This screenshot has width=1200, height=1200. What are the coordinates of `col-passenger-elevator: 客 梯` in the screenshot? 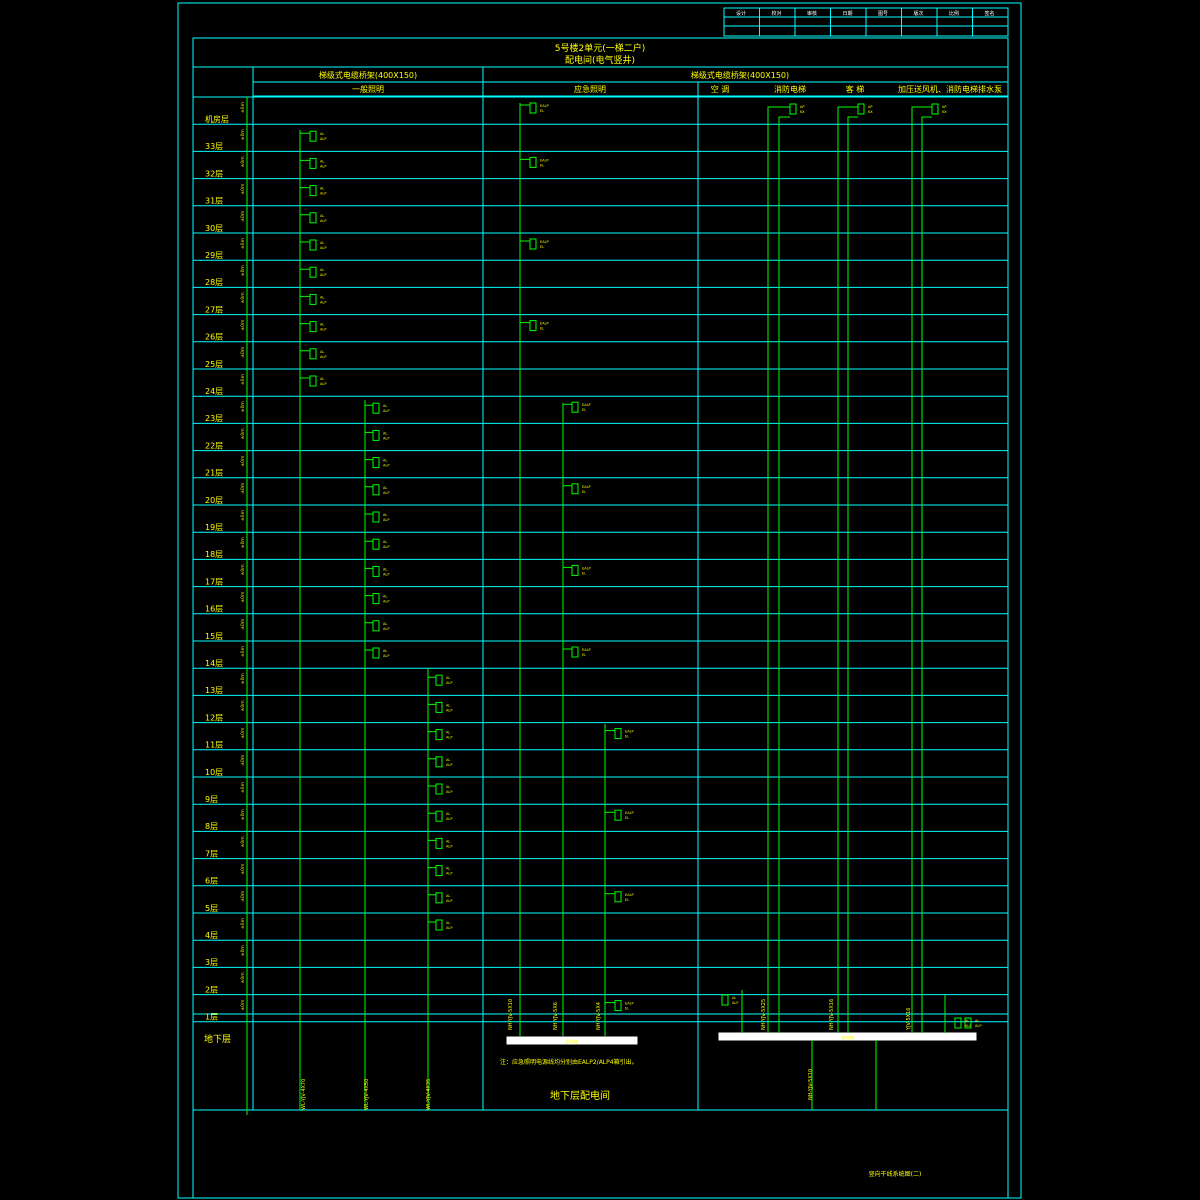 It's located at (855, 89).